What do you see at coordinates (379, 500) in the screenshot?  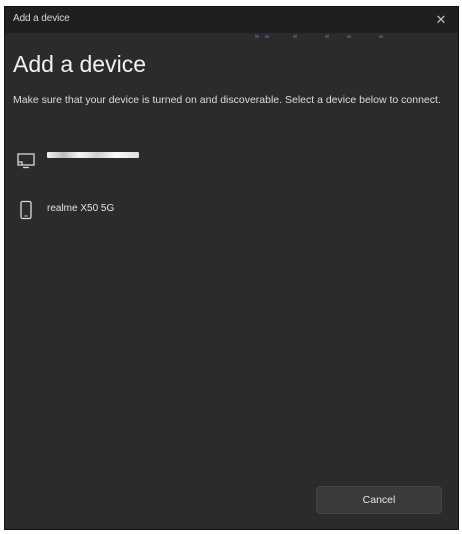 I see `cancel-button: Cancel` at bounding box center [379, 500].